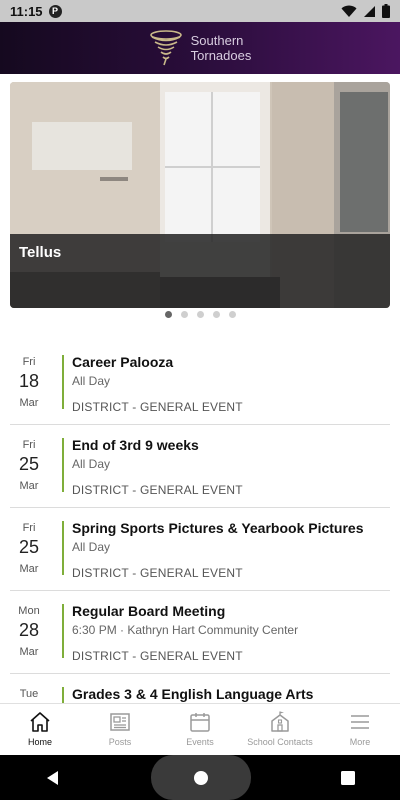 This screenshot has height=800, width=400. I want to click on nav-home-label: Home, so click(39, 742).